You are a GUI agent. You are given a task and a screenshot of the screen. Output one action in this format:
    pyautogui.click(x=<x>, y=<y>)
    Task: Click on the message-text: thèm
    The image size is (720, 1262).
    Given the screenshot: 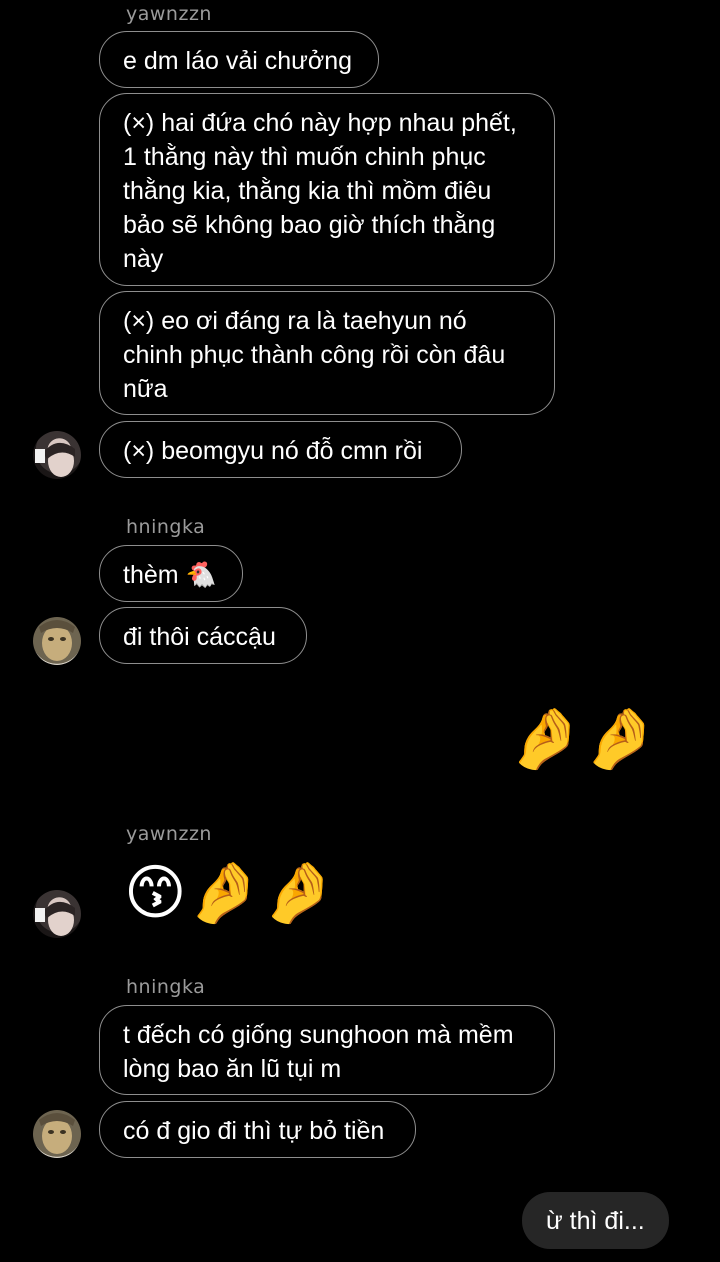 What is the action you would take?
    pyautogui.click(x=151, y=575)
    